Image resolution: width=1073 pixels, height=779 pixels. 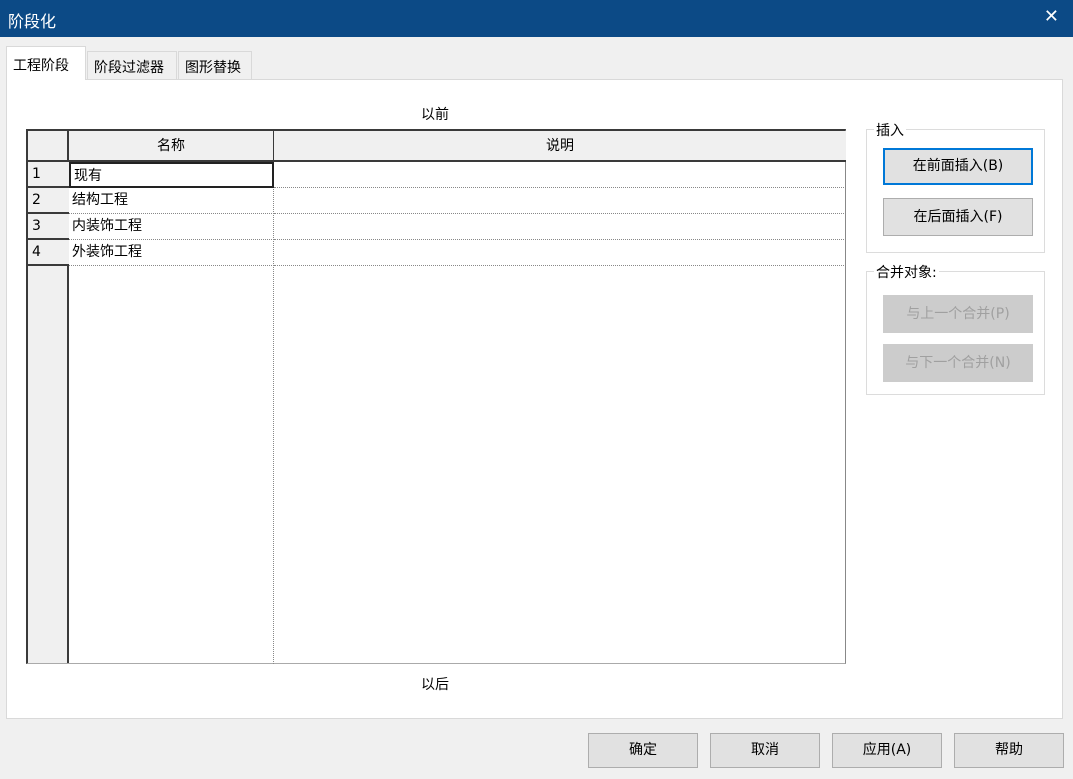 I want to click on table-row: 1 现有, so click(x=437, y=175).